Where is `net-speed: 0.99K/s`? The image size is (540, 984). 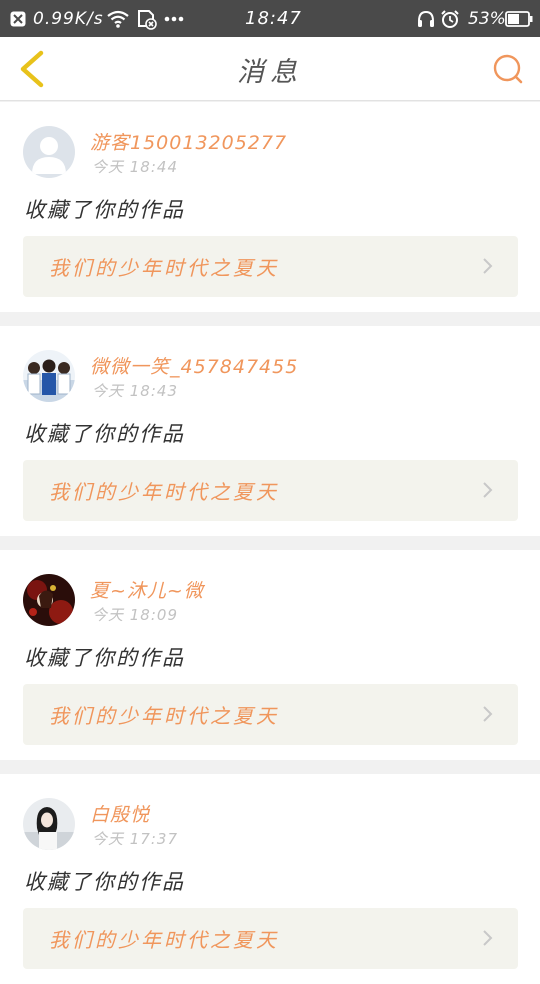 net-speed: 0.99K/s is located at coordinates (68, 18).